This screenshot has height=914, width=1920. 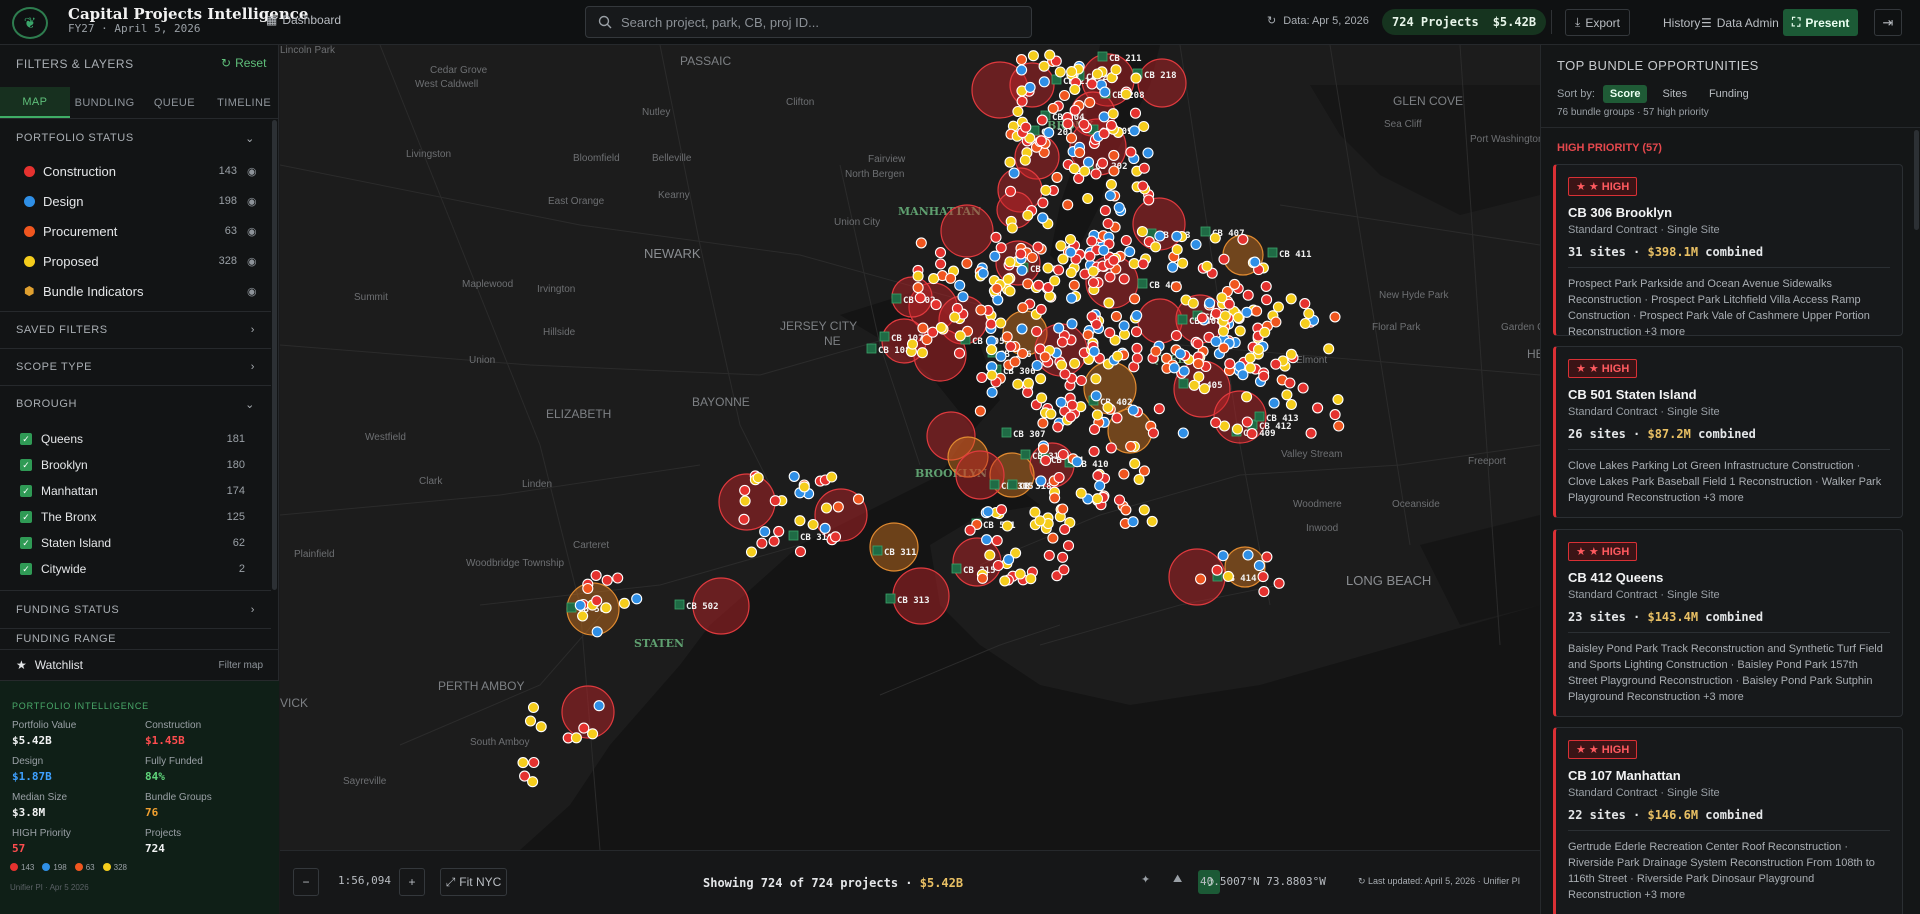 I want to click on watchlist-bar: ★ Watchlist Filter map, so click(x=139, y=665).